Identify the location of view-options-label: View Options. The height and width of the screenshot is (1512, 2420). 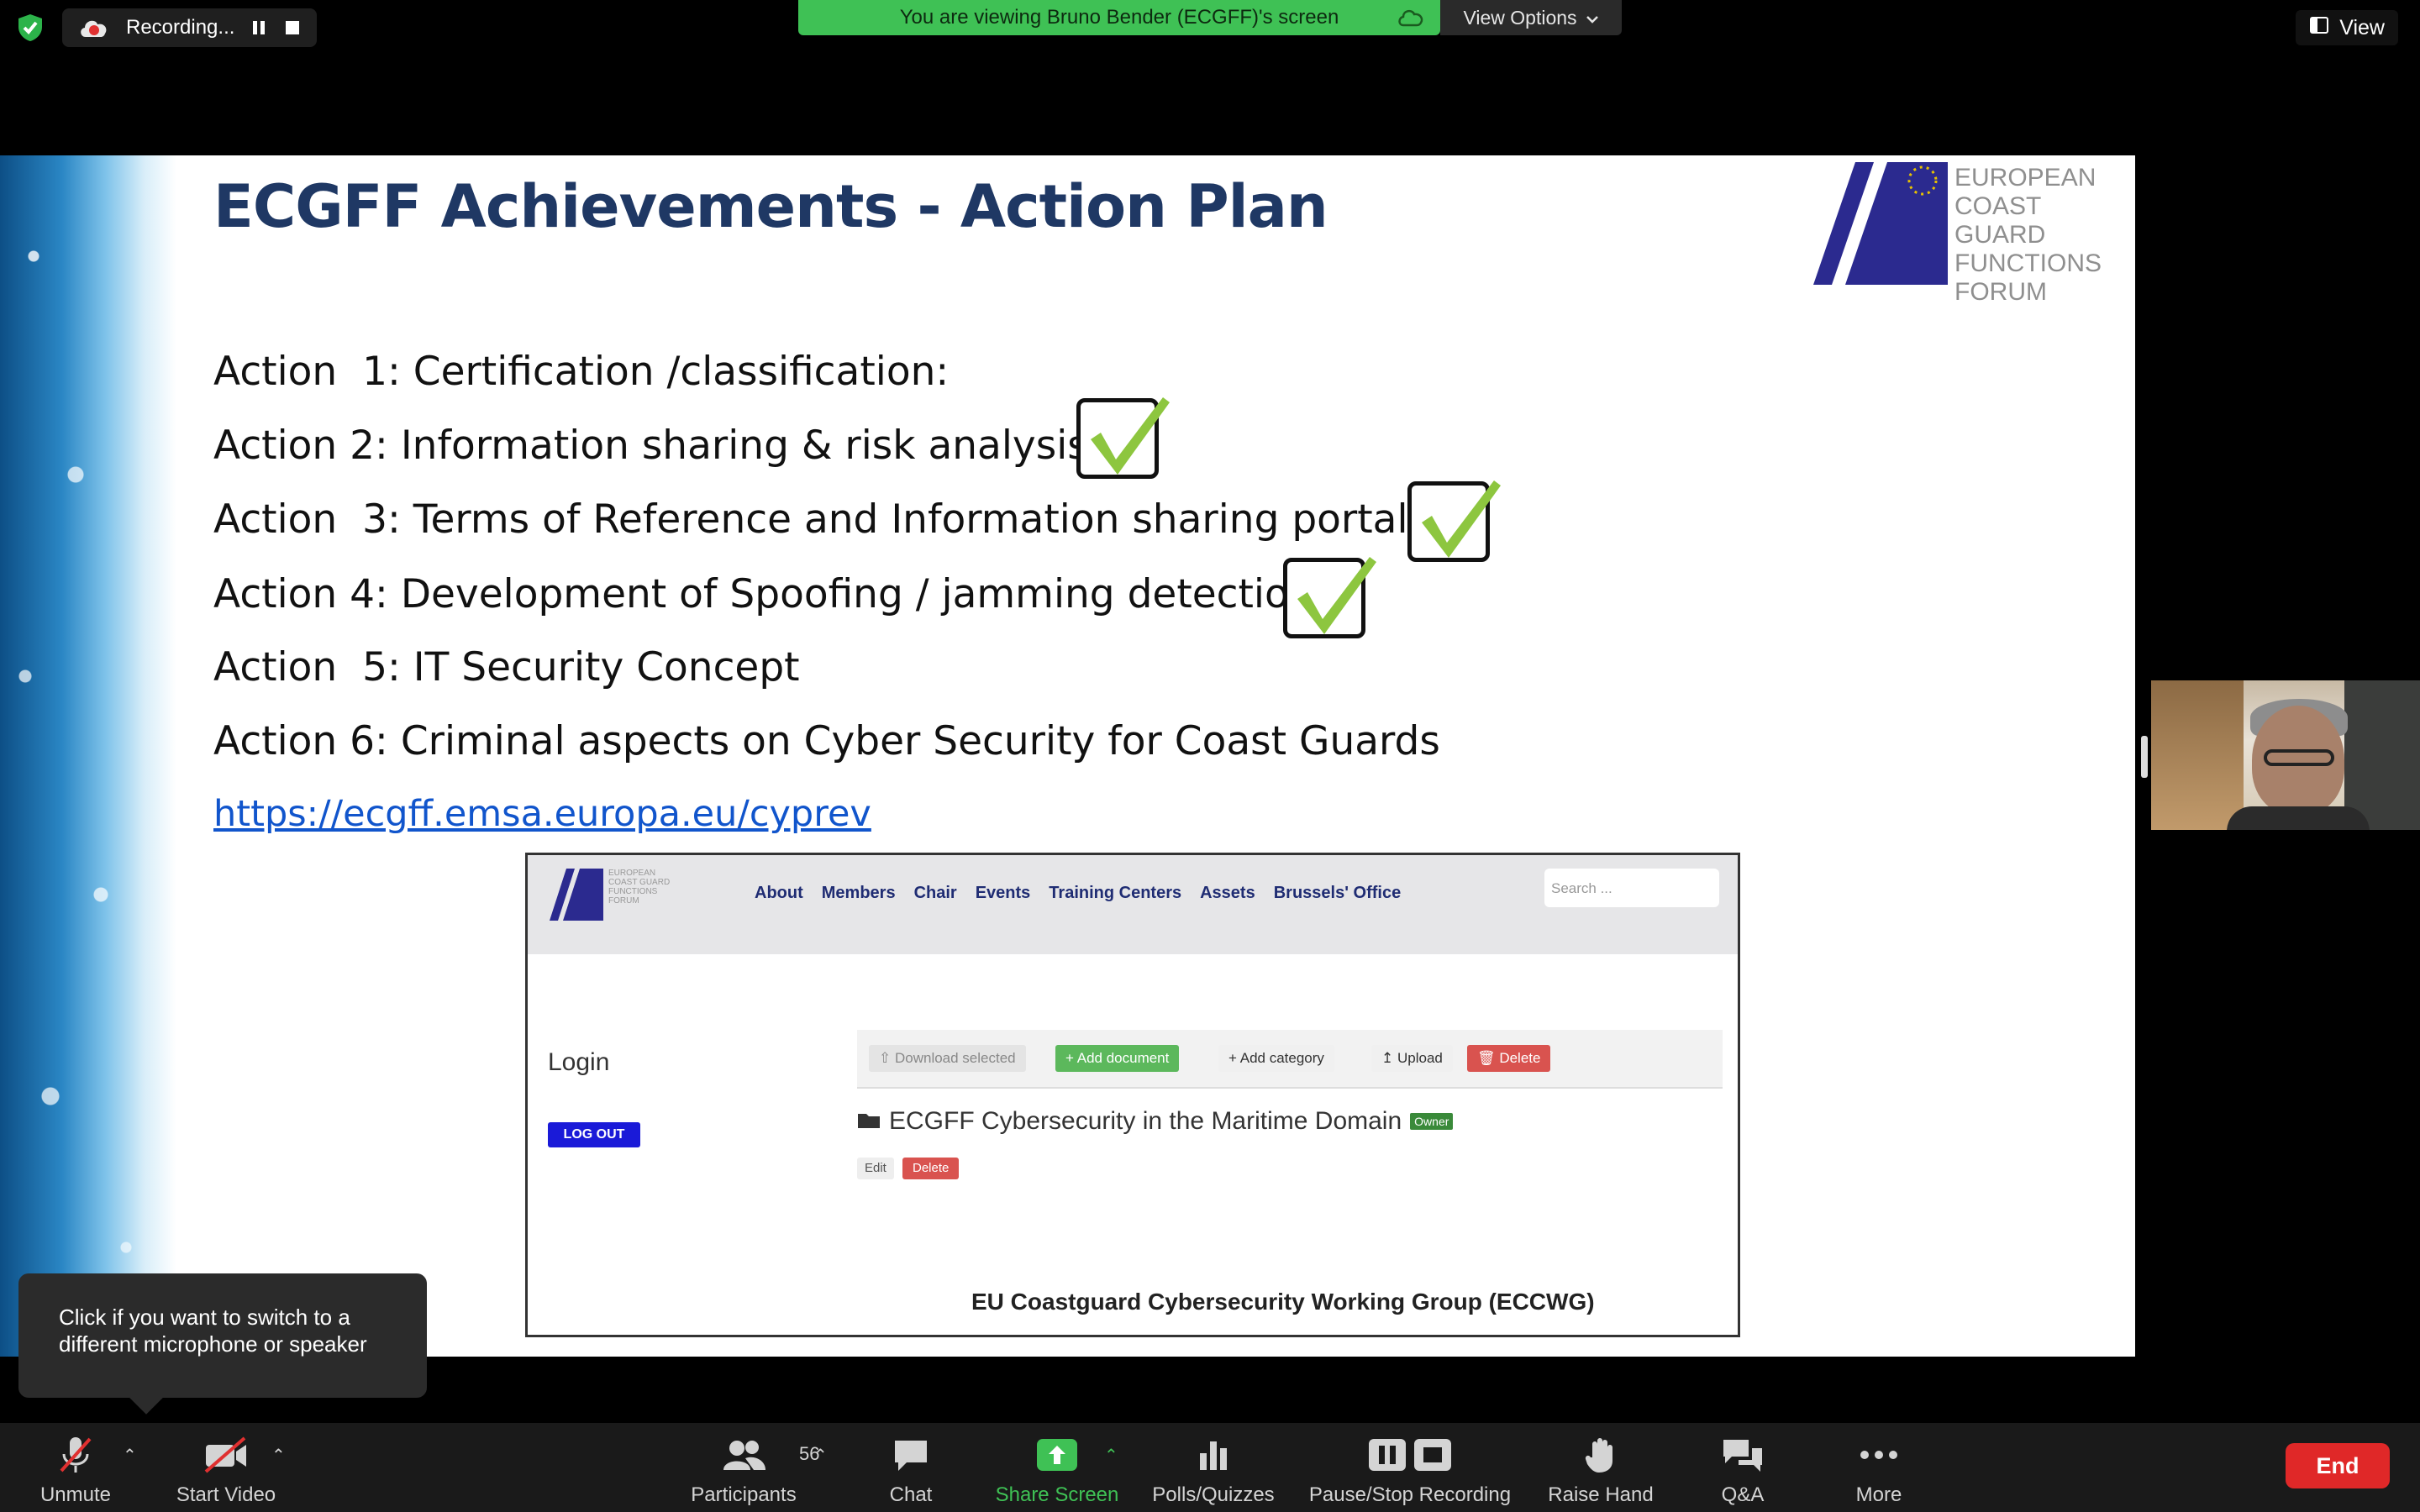
(1520, 17).